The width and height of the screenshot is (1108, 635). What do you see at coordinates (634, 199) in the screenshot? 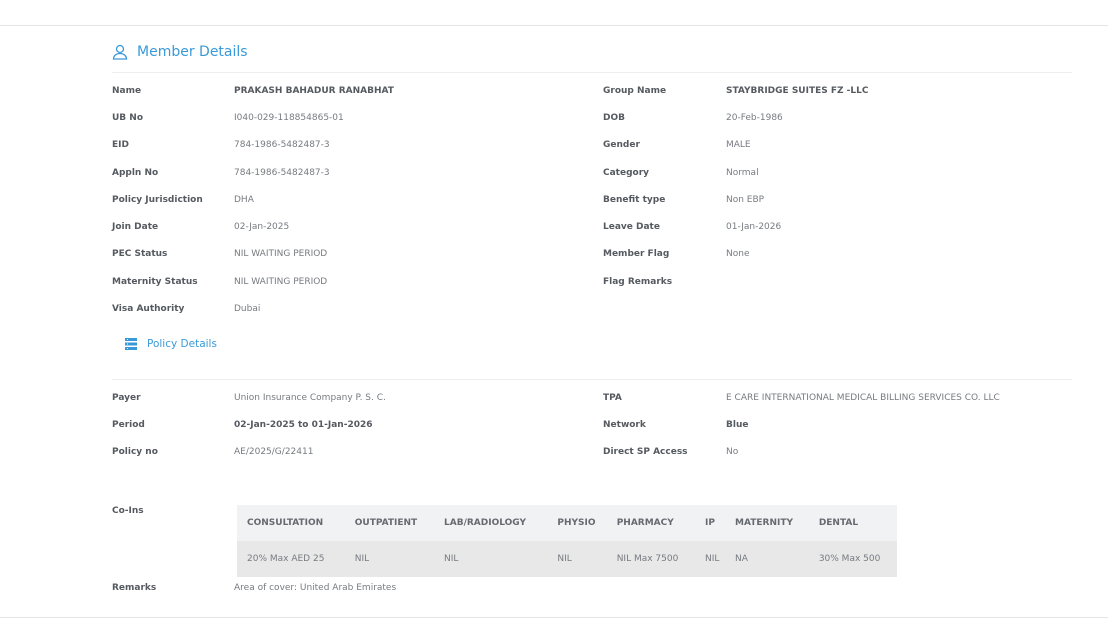
I see `field-label: Benefit type` at bounding box center [634, 199].